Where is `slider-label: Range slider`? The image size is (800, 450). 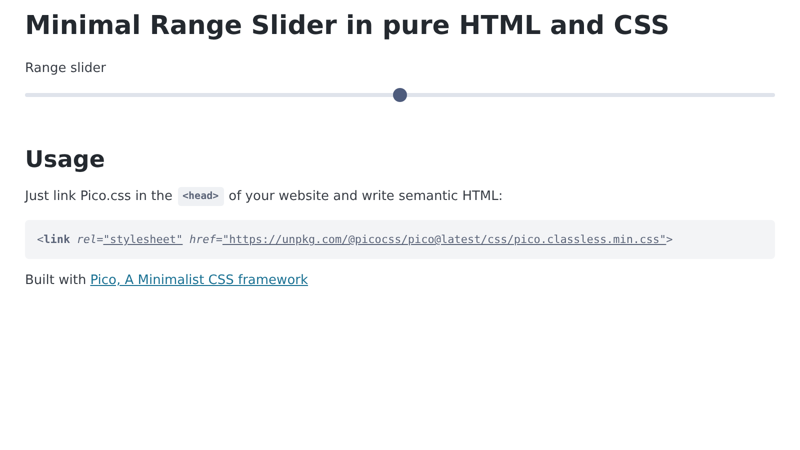
slider-label: Range slider is located at coordinates (65, 68).